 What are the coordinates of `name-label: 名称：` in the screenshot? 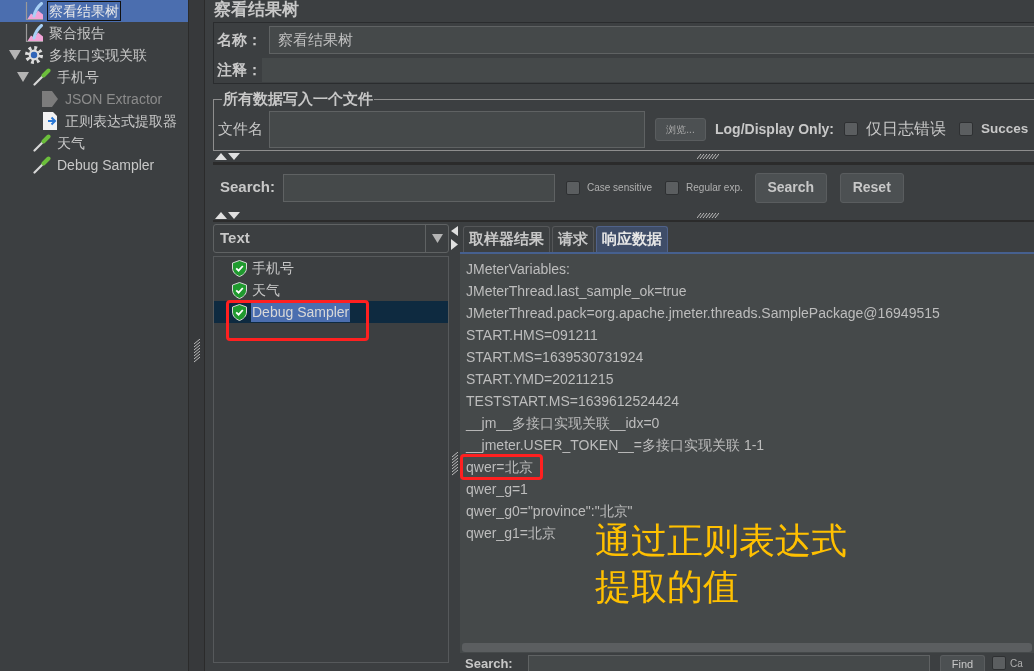 It's located at (240, 39).